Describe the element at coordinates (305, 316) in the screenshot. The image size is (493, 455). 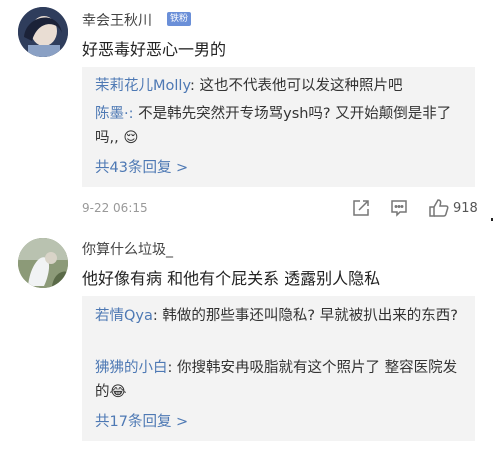
I see `reply-text: : 韩做的那些事还叫隐私? 早就被扒出来的东西?` at that location.